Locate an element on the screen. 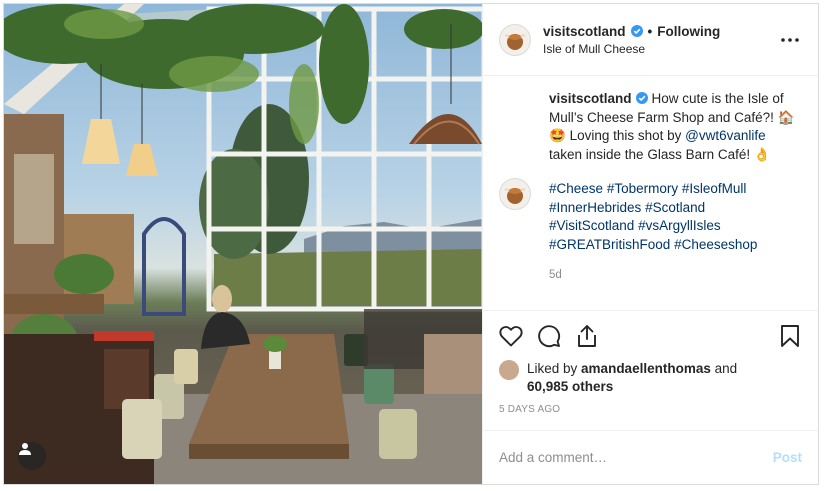 The height and width of the screenshot is (491, 826). comment-input is located at coordinates (636, 457).